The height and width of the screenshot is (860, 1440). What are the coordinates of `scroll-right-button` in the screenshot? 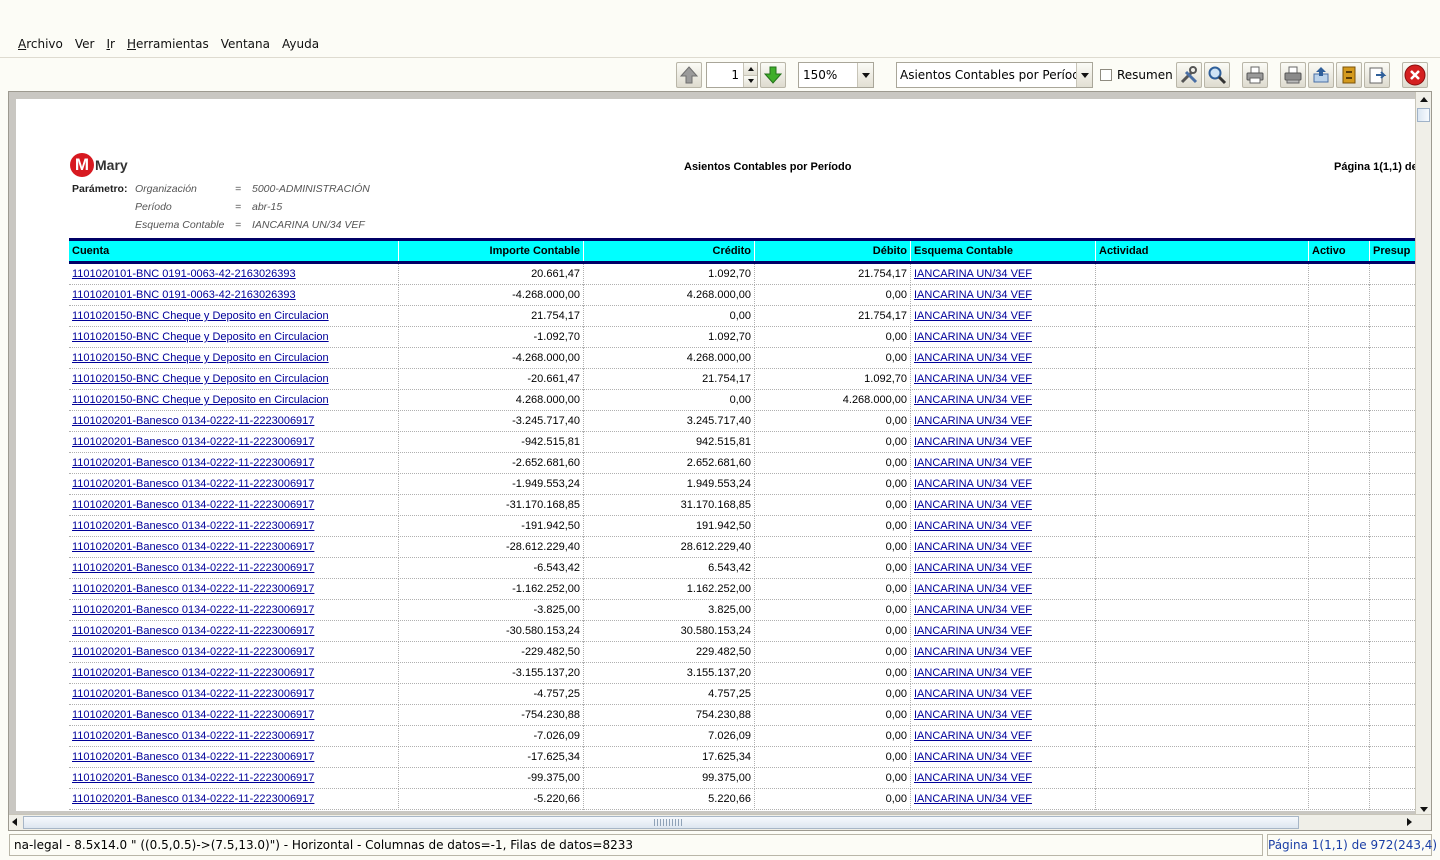 It's located at (1409, 822).